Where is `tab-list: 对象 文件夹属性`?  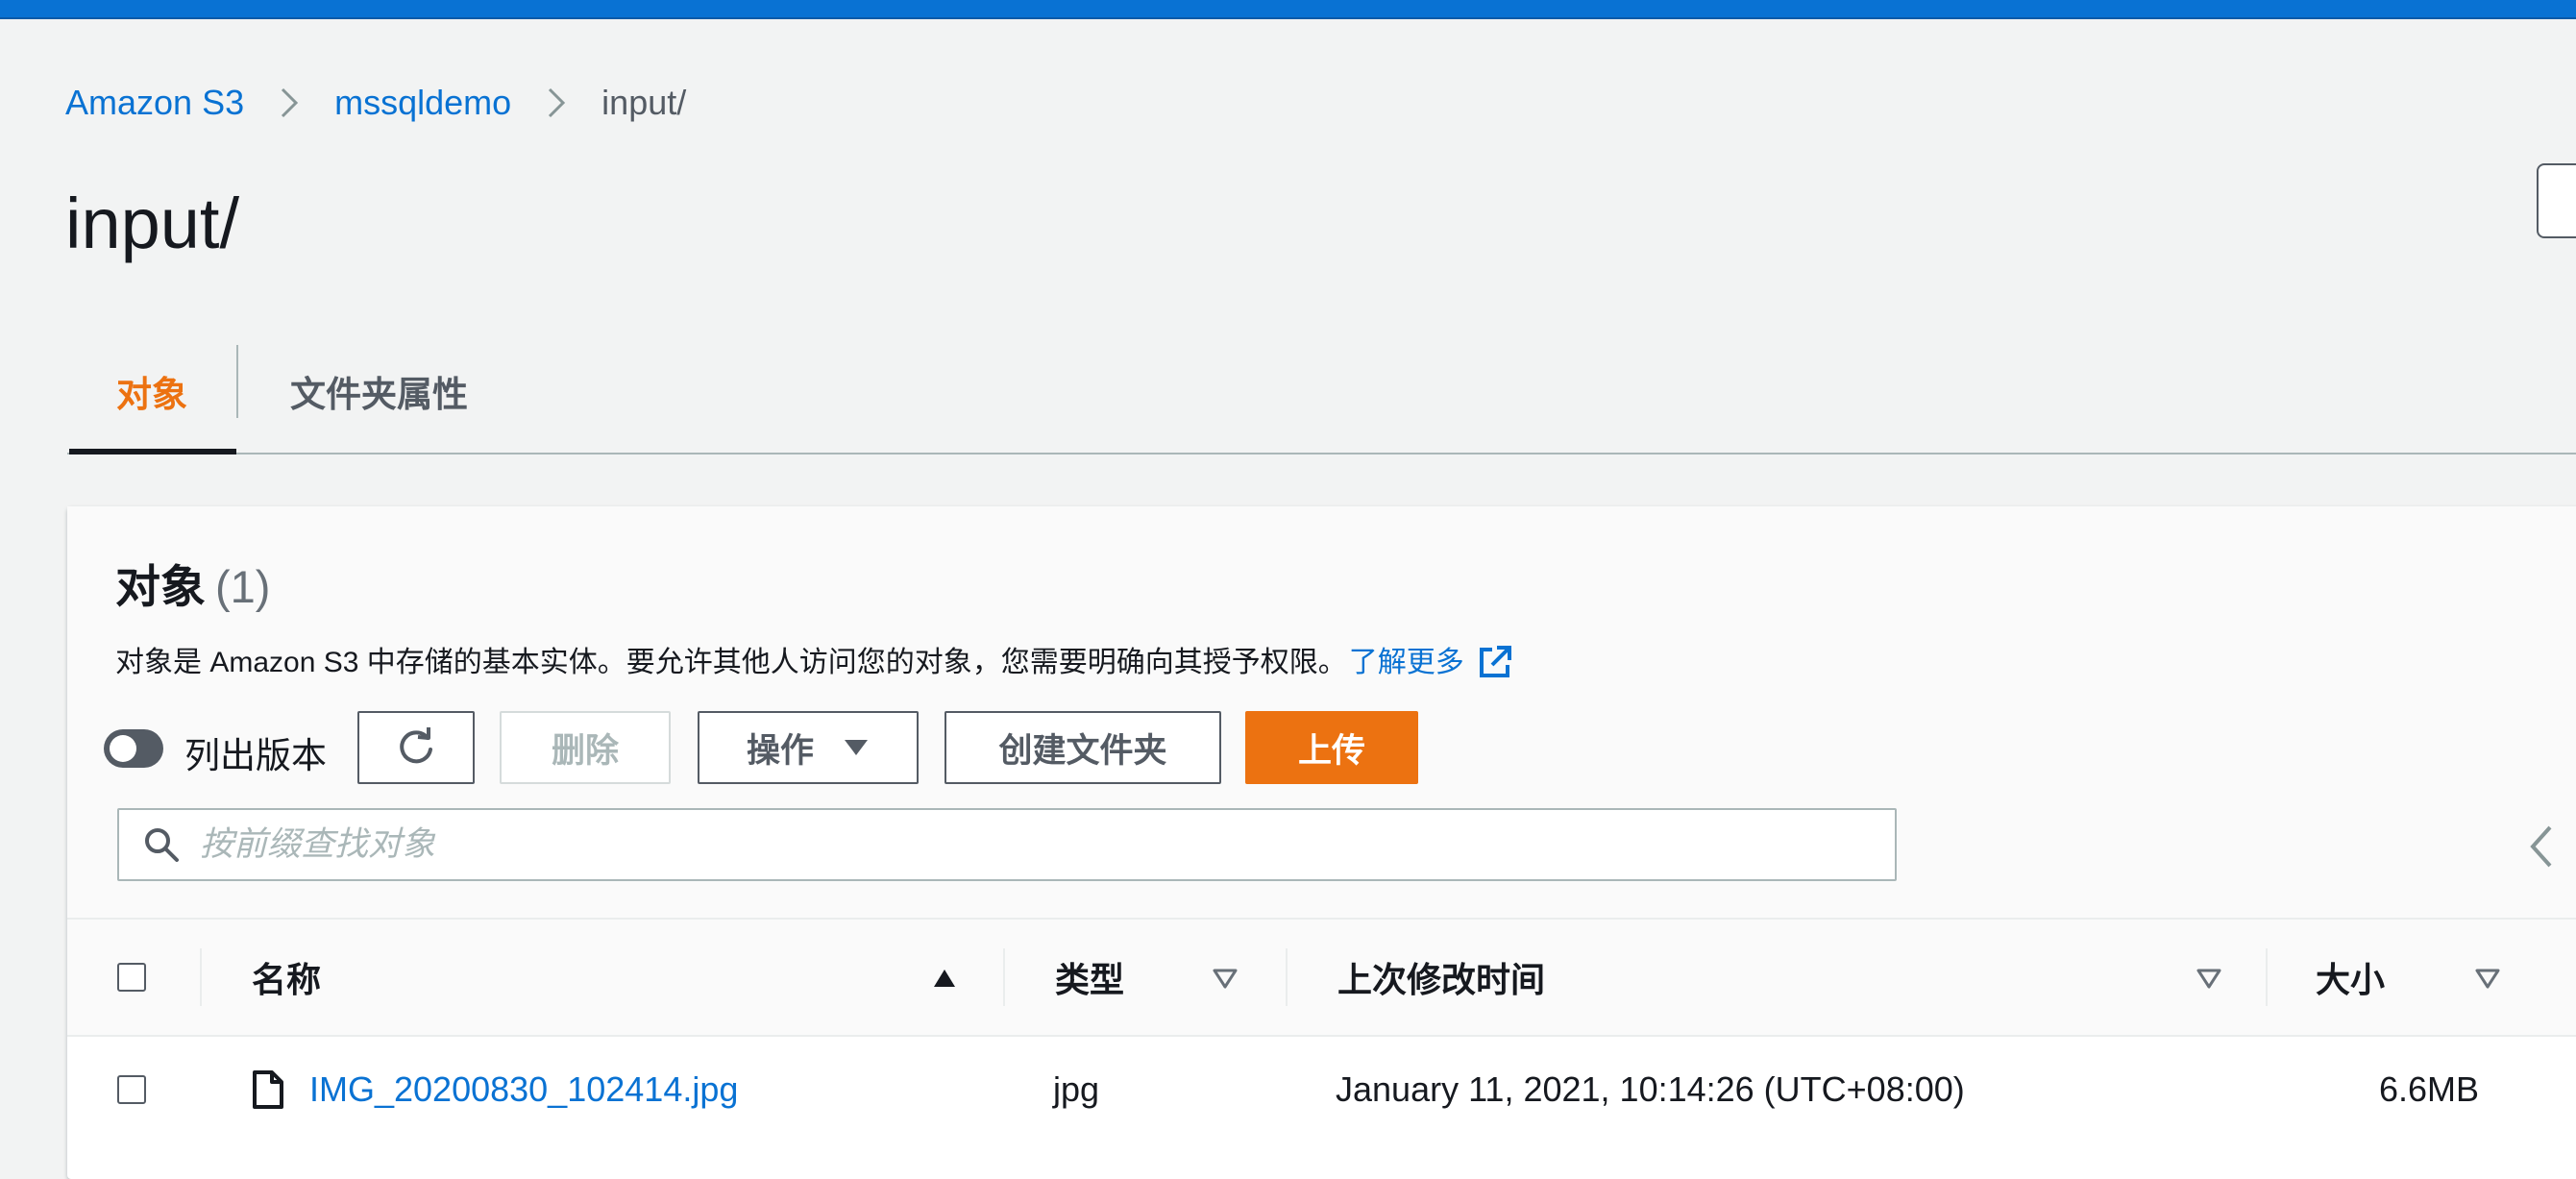 tab-list: 对象 文件夹属性 is located at coordinates (1321, 393).